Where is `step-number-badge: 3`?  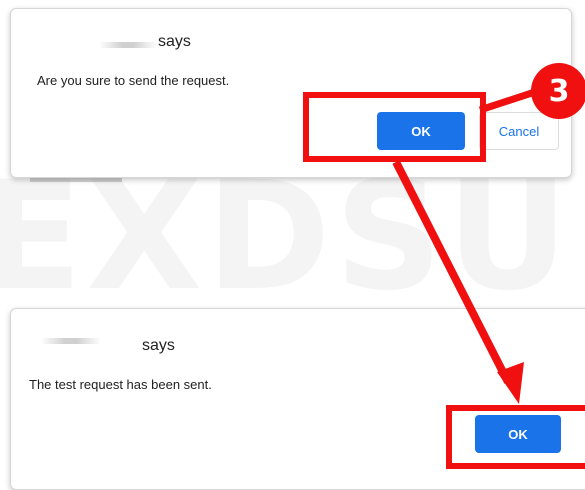
step-number-badge: 3 is located at coordinates (558, 91).